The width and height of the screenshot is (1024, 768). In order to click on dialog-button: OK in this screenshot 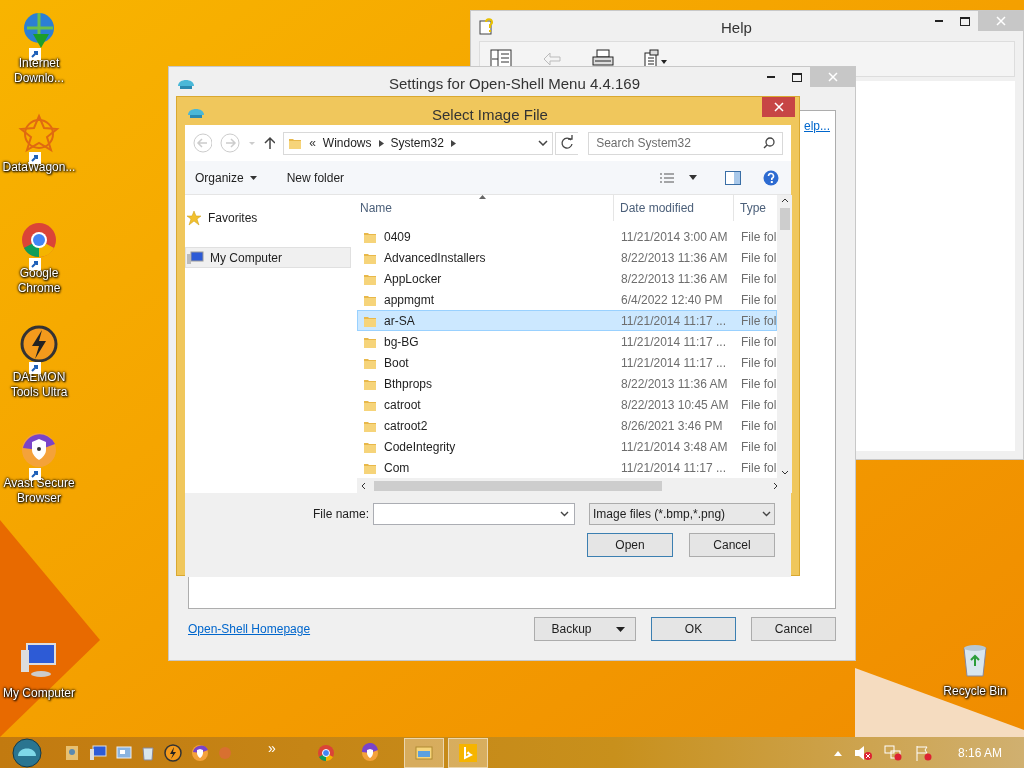, I will do `click(693, 629)`.